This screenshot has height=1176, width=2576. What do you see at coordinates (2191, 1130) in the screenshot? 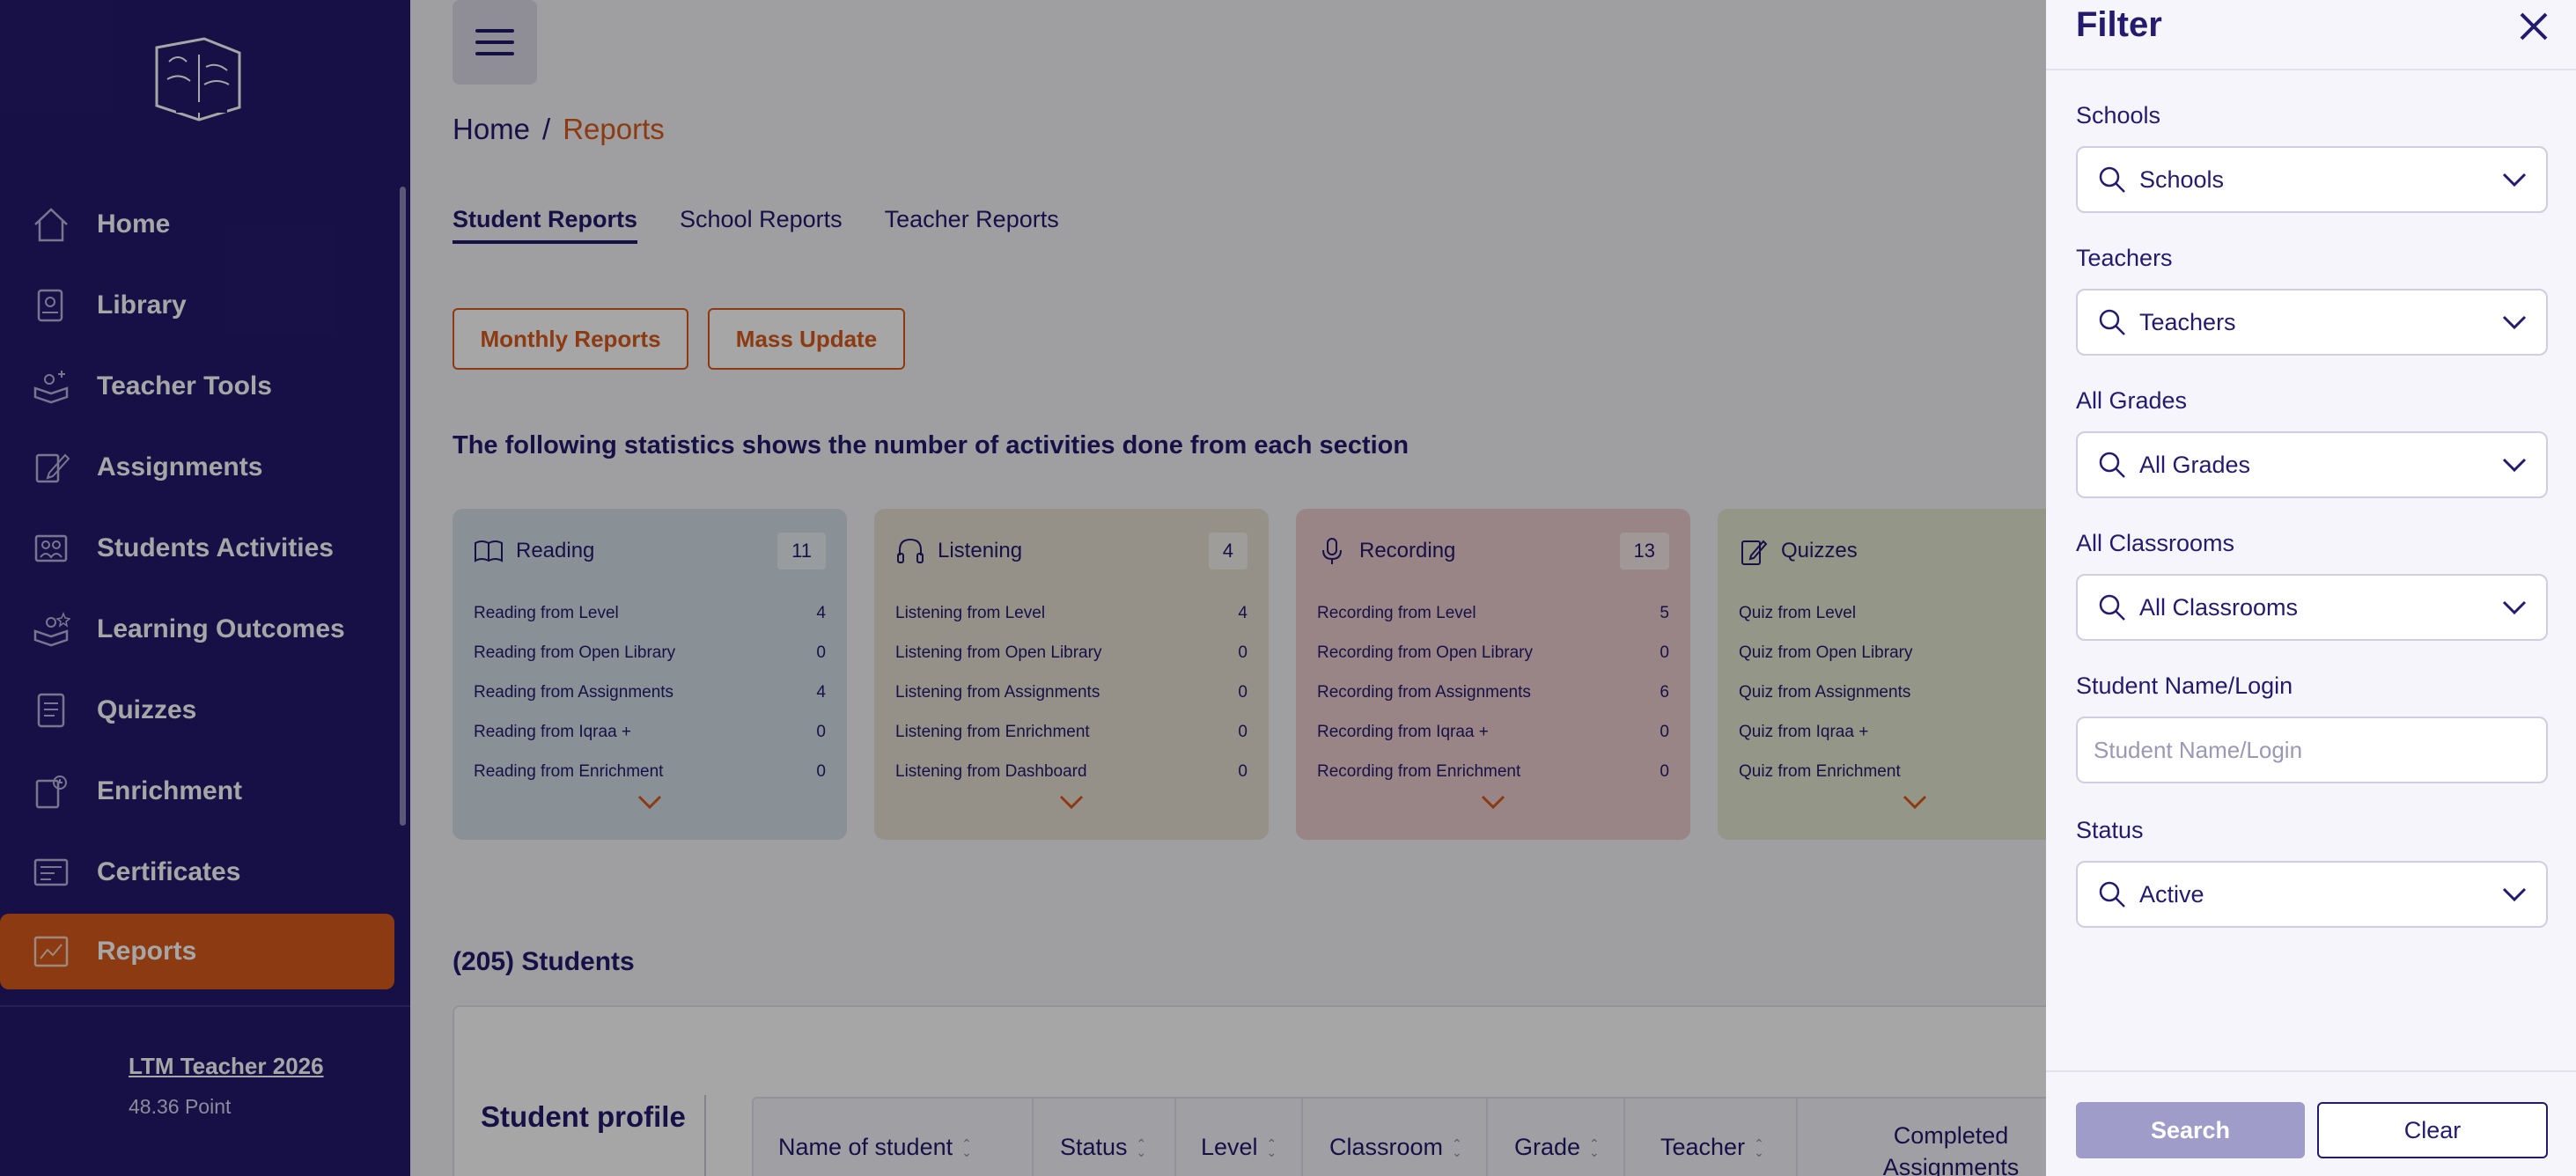
I see `search-button: Search` at bounding box center [2191, 1130].